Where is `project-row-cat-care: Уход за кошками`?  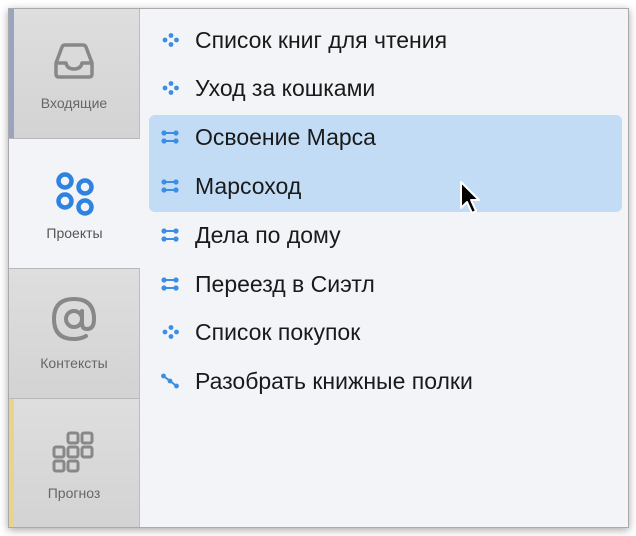
project-row-cat-care: Уход за кошками is located at coordinates (384, 89).